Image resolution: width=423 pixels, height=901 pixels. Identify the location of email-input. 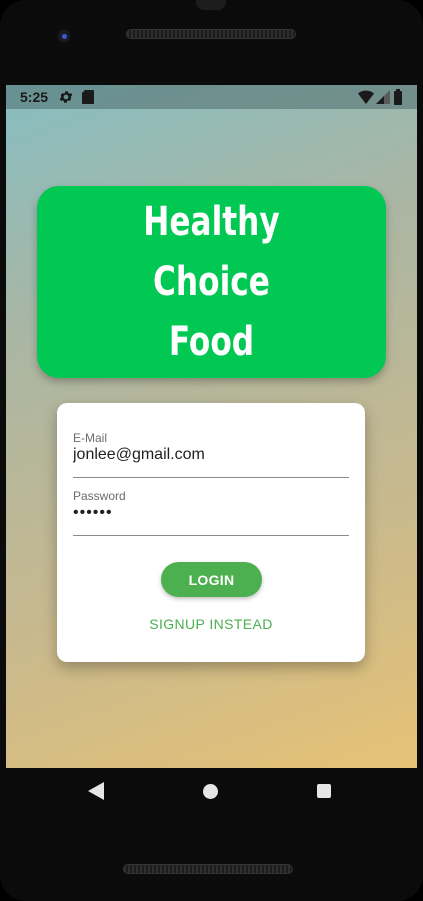
(211, 455).